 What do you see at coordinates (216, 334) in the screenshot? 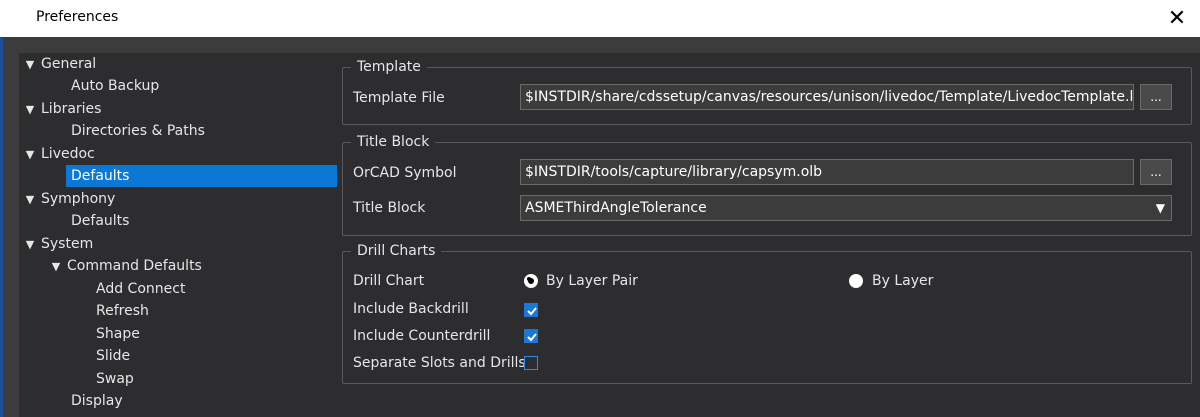
I see `tree-item-shape: Shape` at bounding box center [216, 334].